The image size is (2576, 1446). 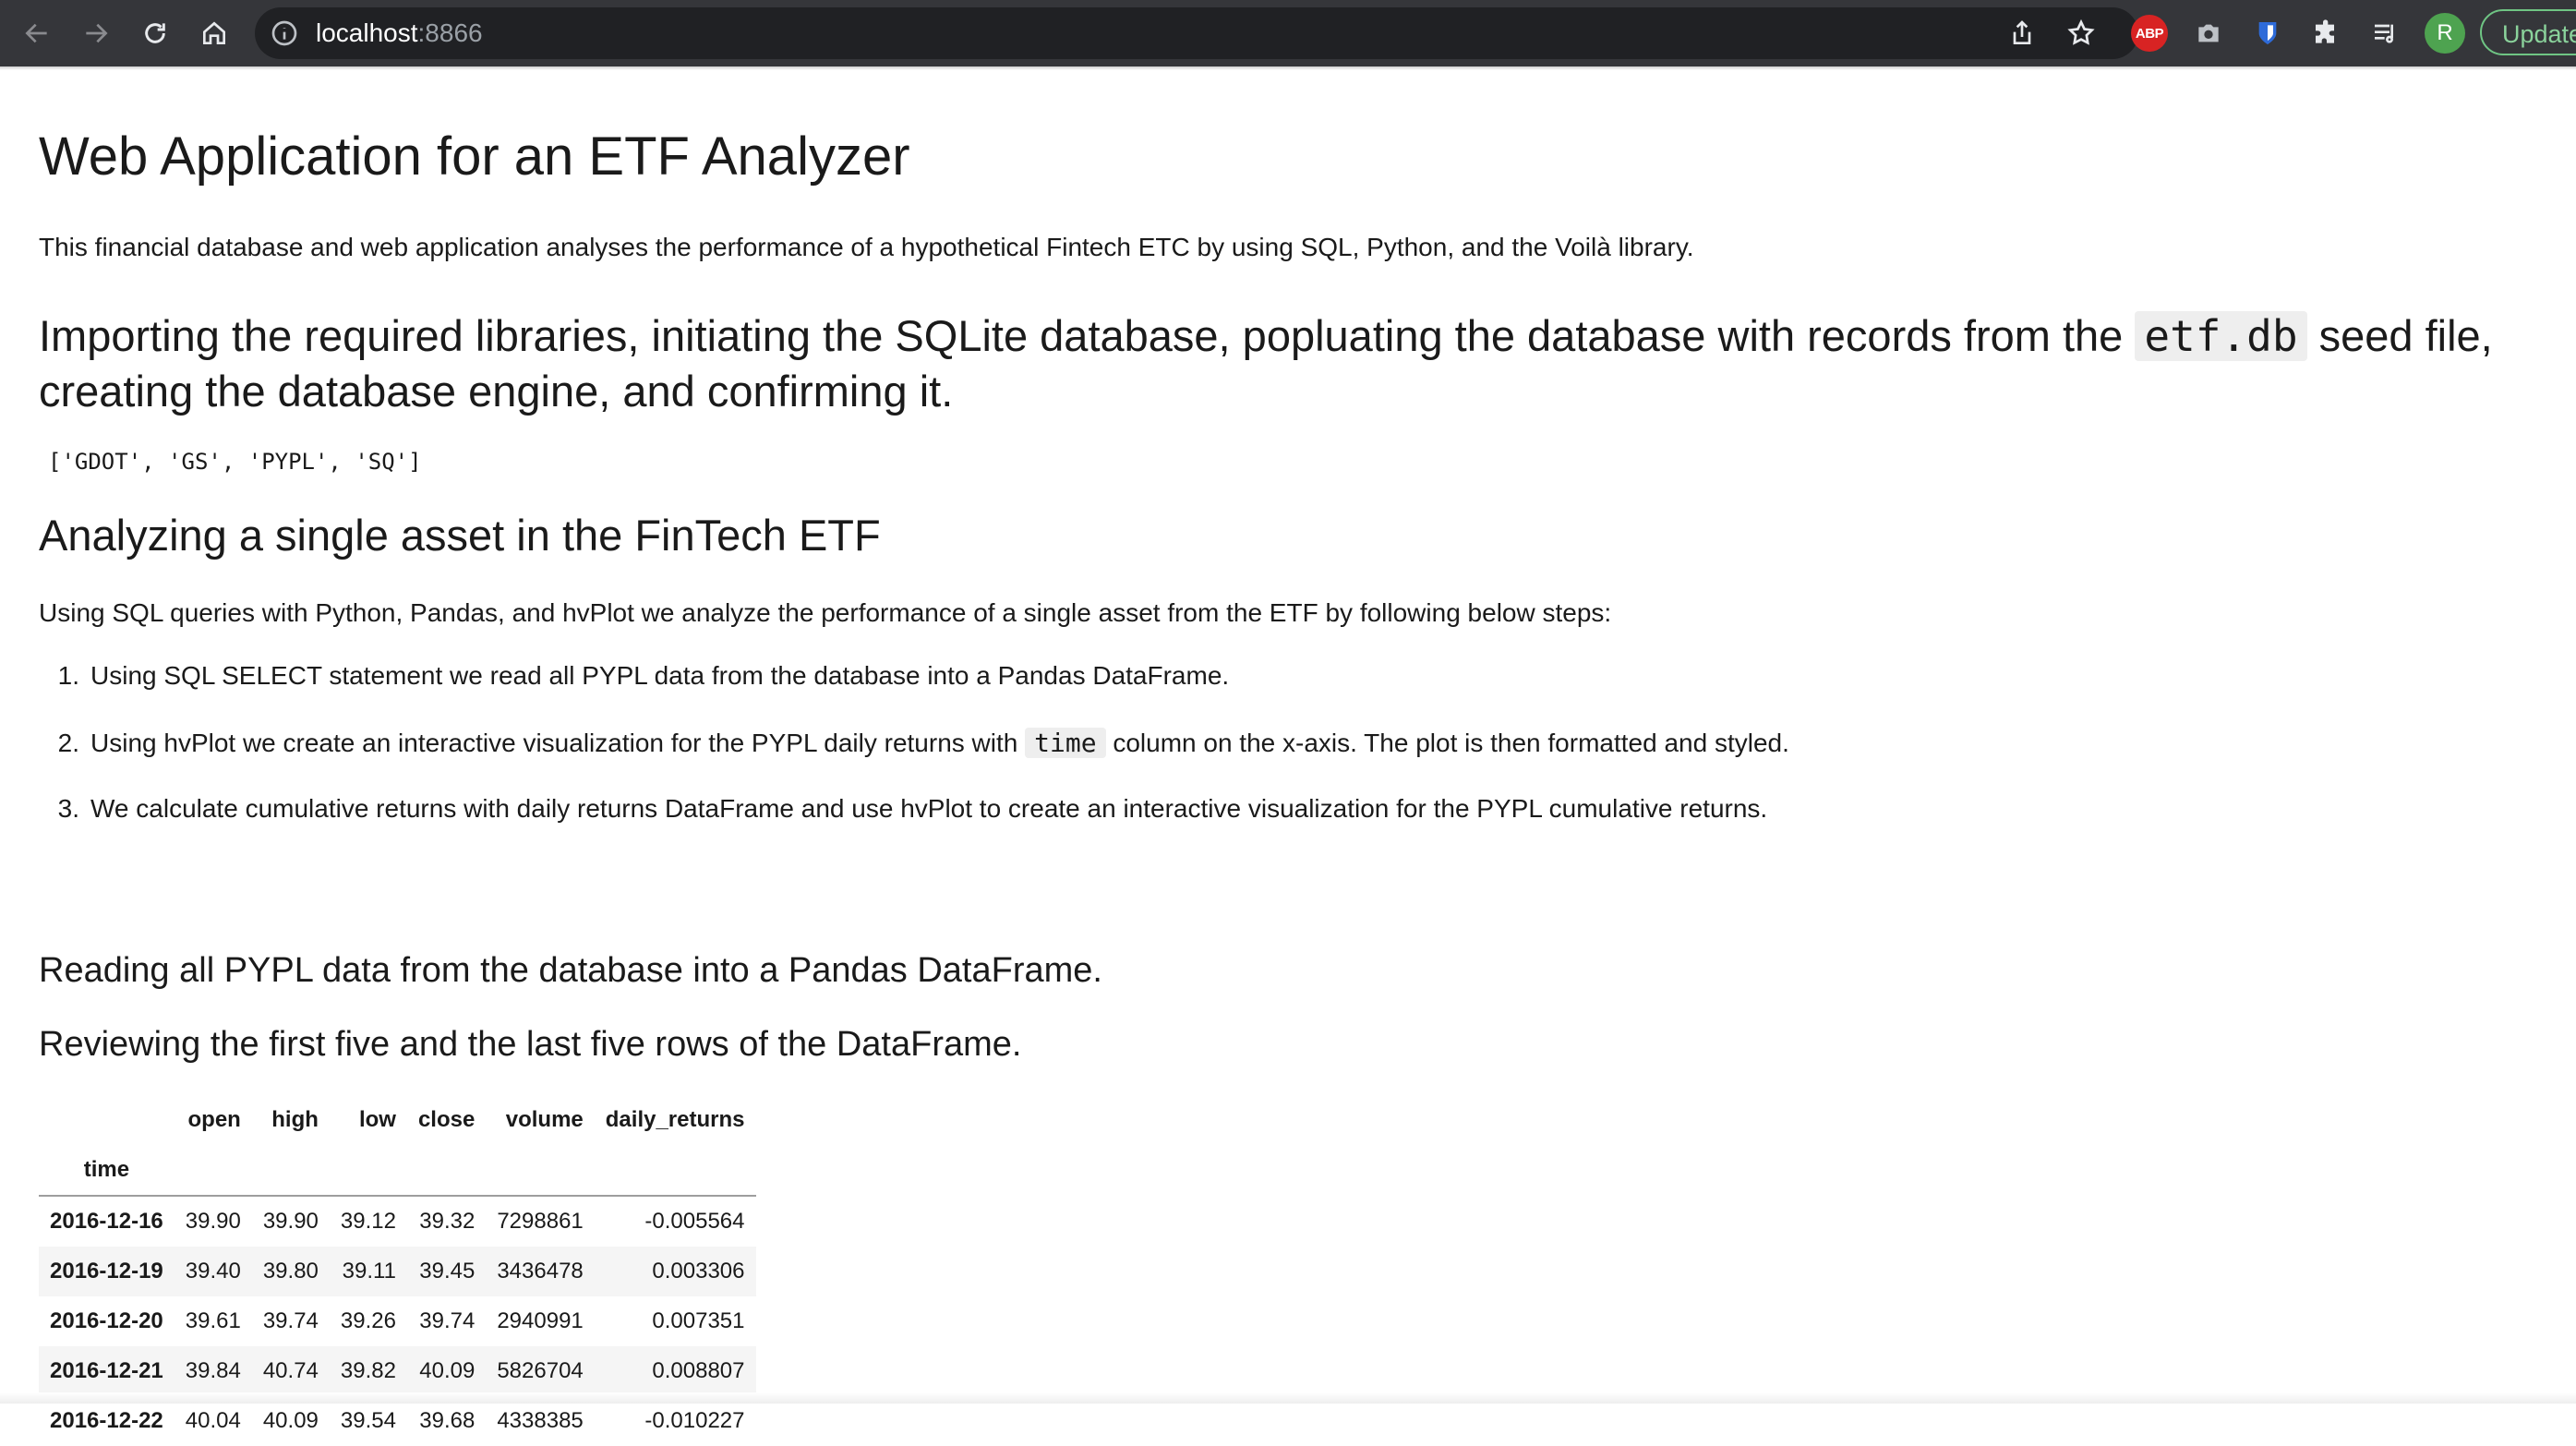 I want to click on back-icon, so click(x=37, y=33).